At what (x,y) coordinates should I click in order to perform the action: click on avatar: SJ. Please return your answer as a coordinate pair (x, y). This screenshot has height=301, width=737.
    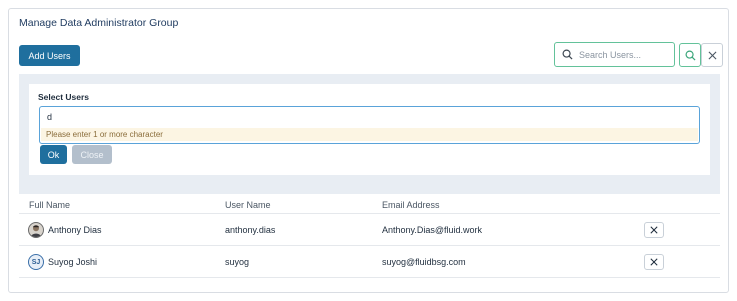
    Looking at the image, I should click on (36, 262).